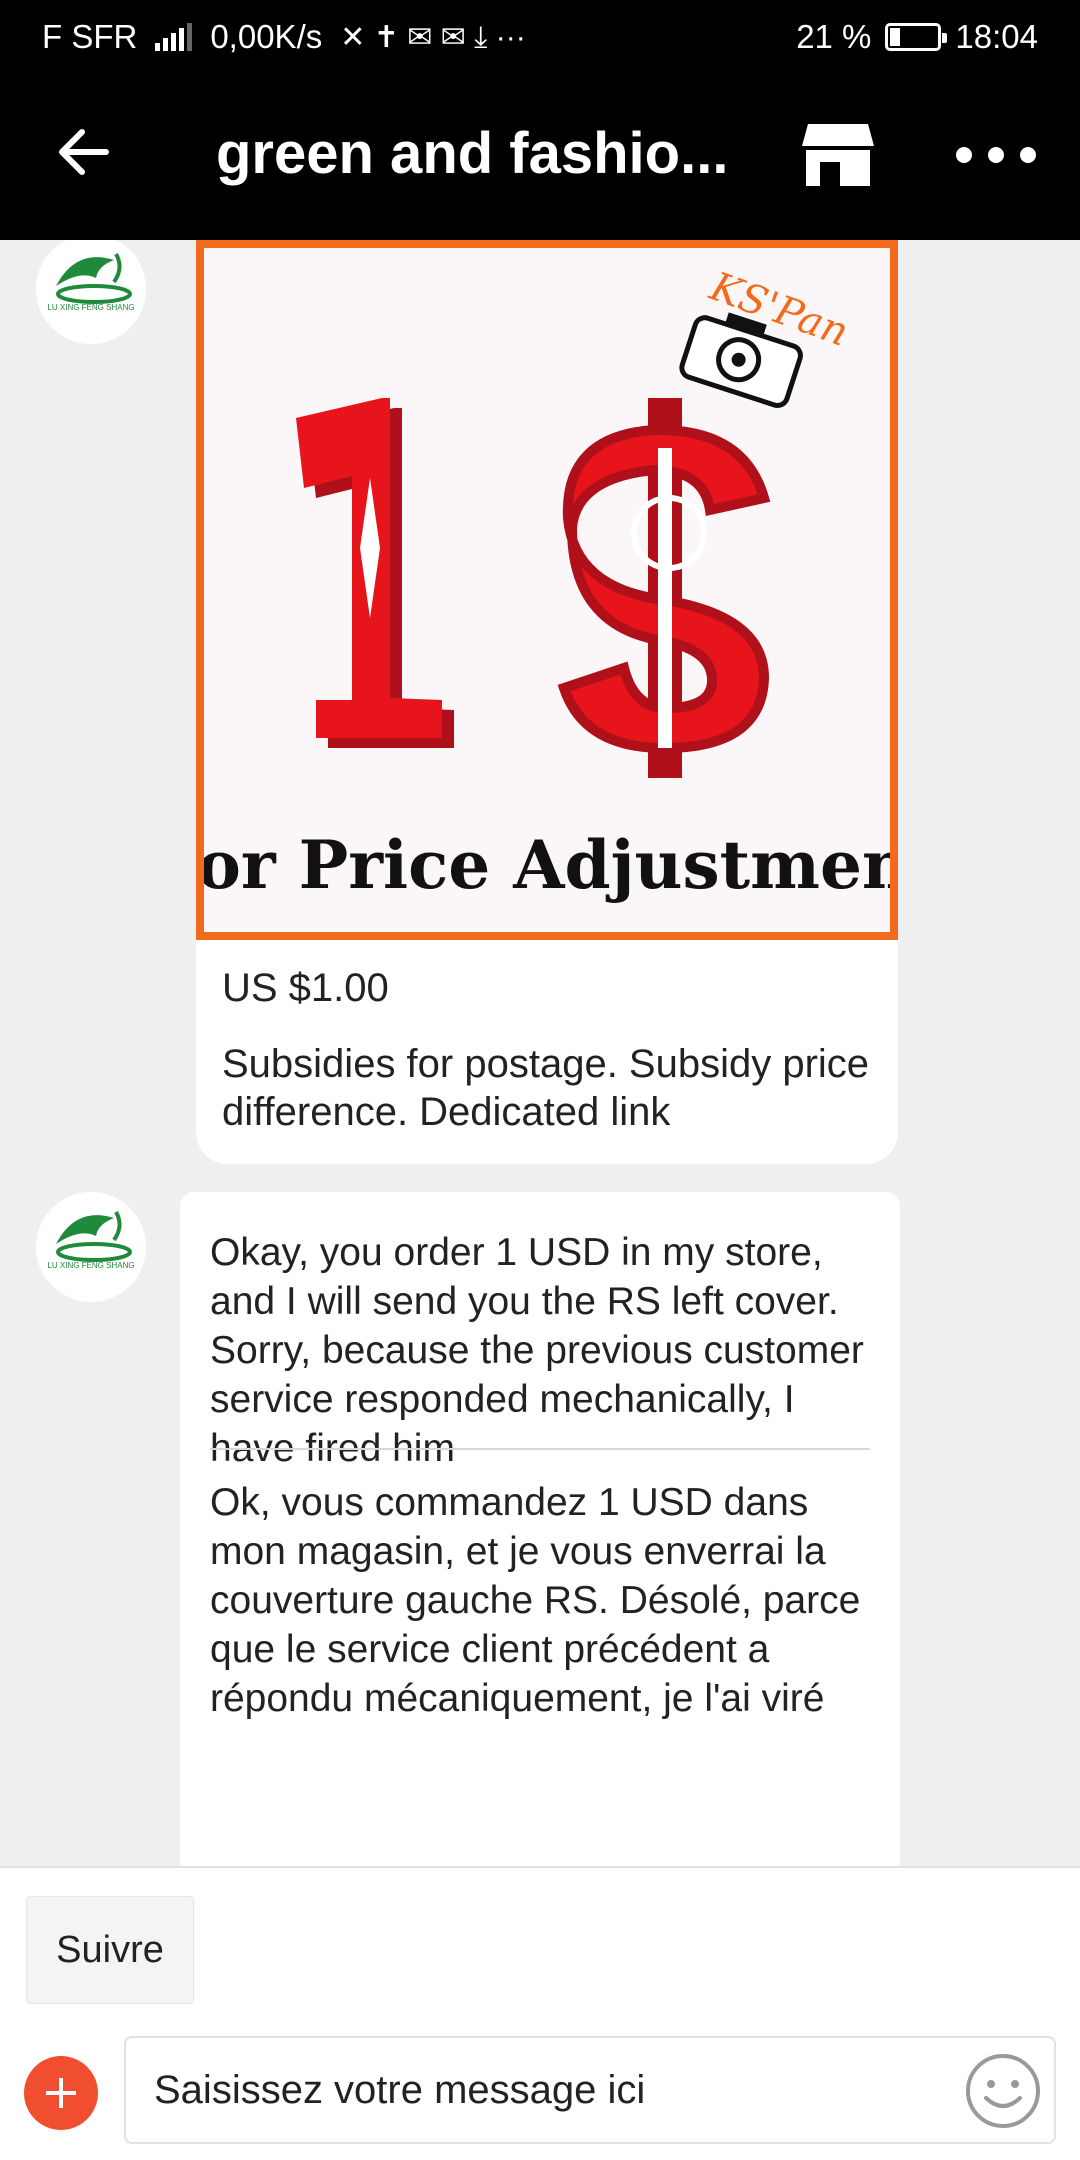  I want to click on product-image-caption: For Price Adjustment, so click(547, 865).